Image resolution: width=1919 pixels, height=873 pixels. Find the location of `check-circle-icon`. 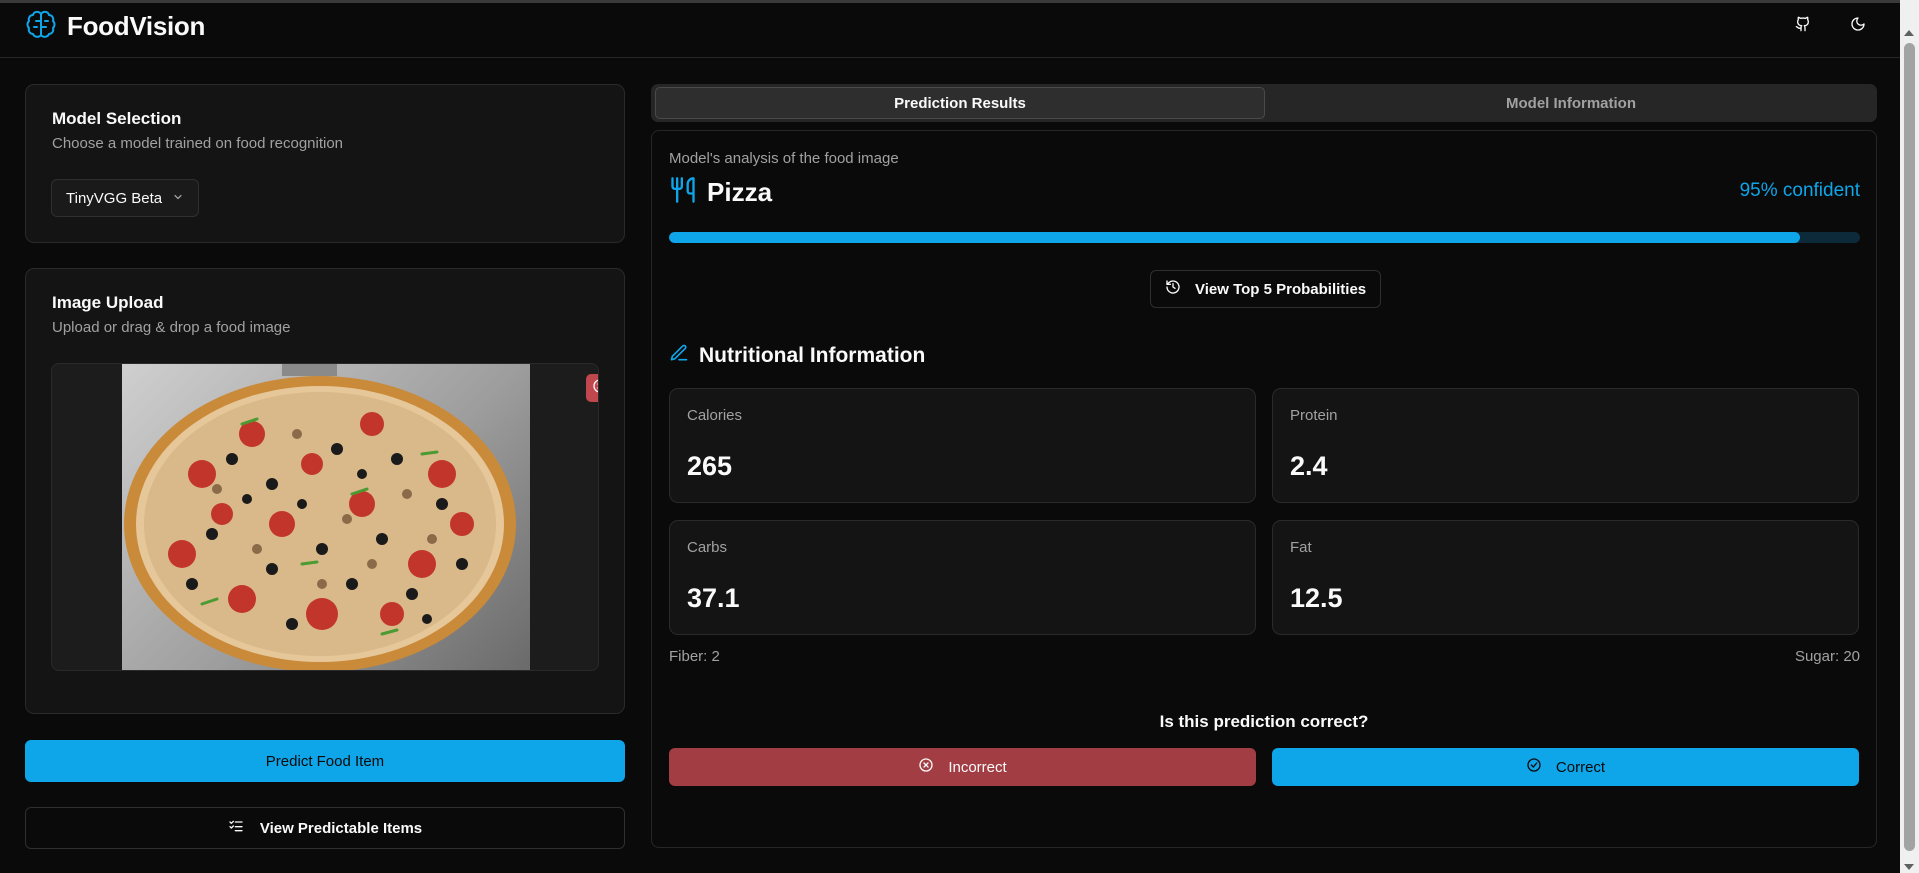

check-circle-icon is located at coordinates (1534, 767).